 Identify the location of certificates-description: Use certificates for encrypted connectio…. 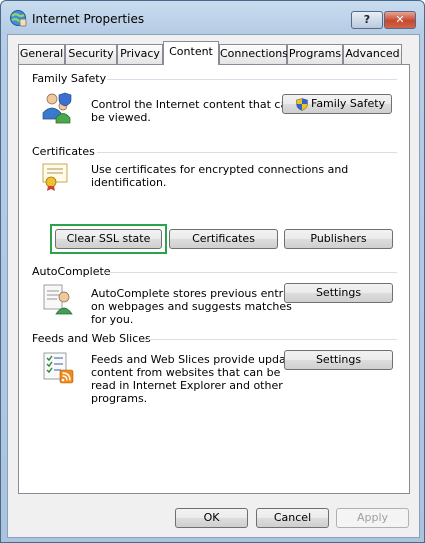
(220, 176).